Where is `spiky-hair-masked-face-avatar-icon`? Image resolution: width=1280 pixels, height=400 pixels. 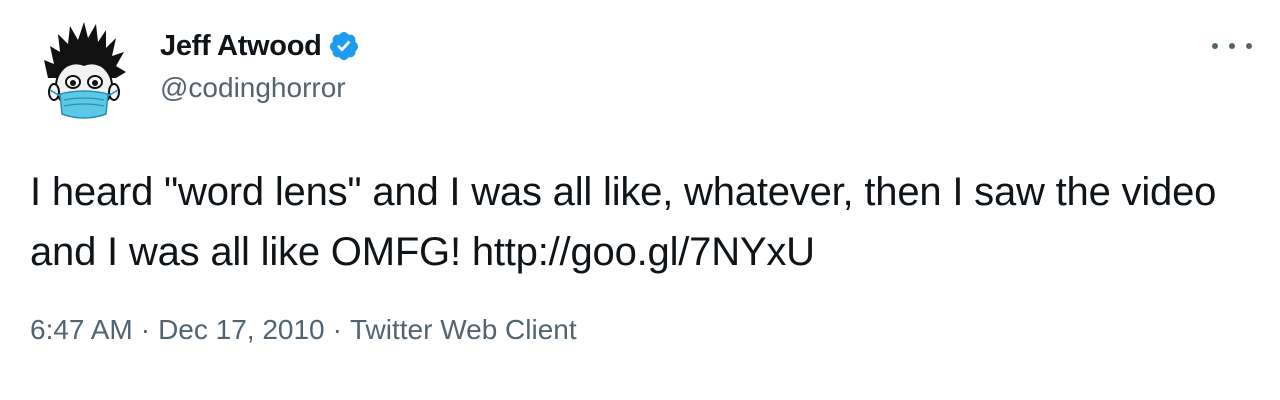
spiky-hair-masked-face-avatar-icon is located at coordinates (85, 70).